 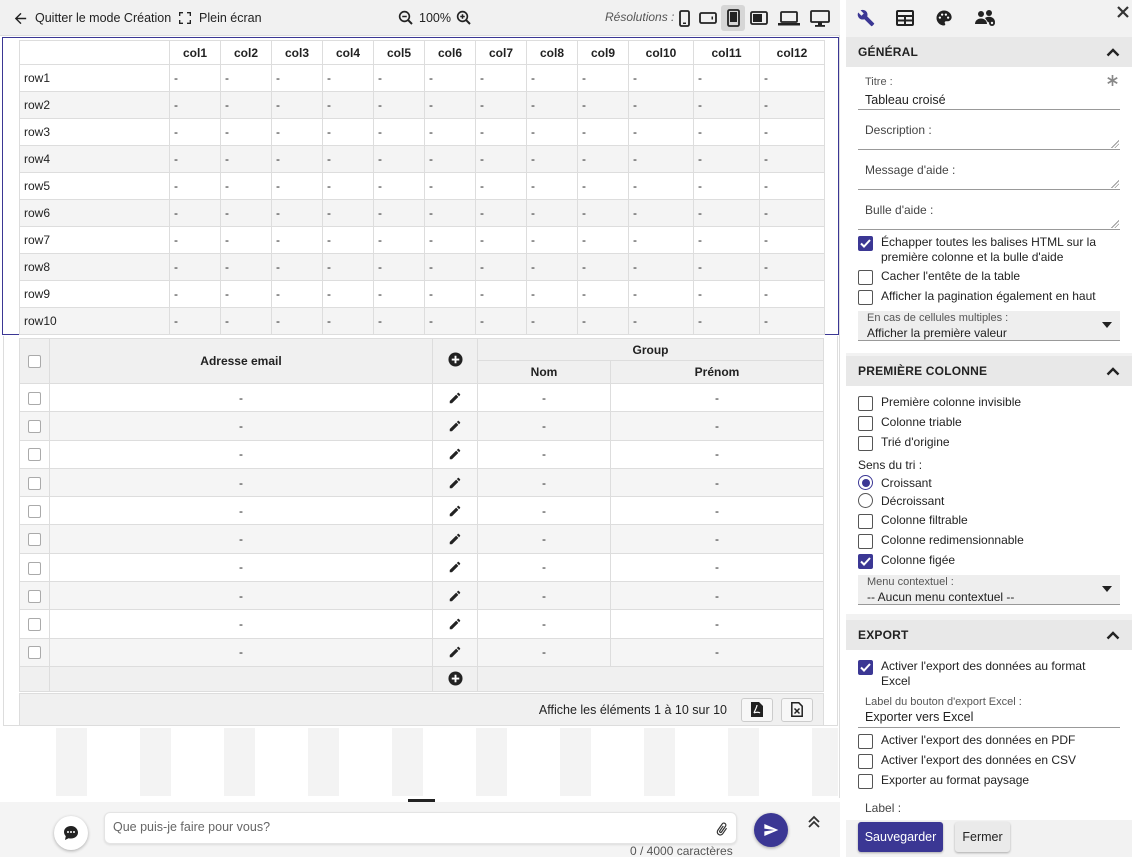 I want to click on pivot-row-header: row10, so click(x=94, y=321).